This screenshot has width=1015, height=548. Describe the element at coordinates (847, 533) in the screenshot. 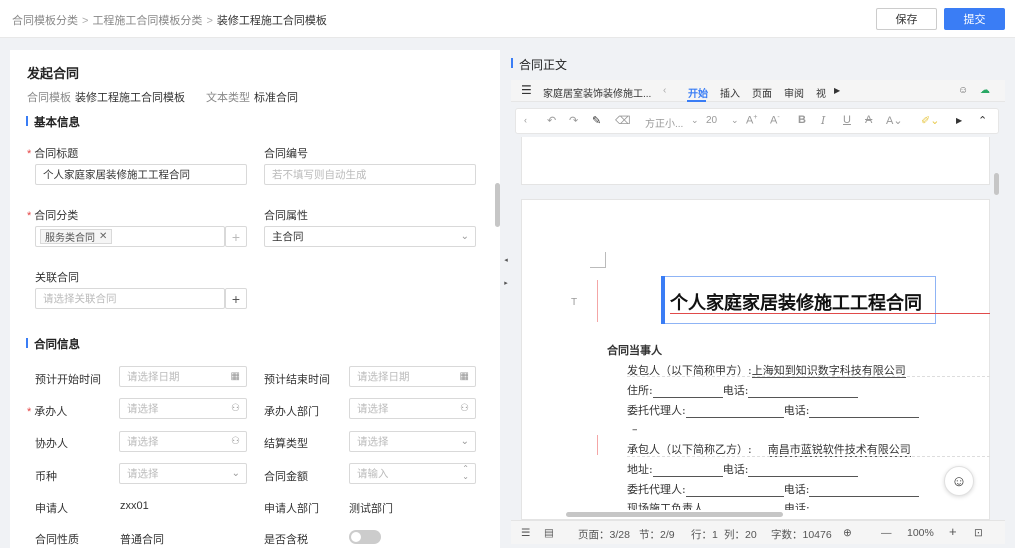

I see `globe-icon: ⊕` at that location.